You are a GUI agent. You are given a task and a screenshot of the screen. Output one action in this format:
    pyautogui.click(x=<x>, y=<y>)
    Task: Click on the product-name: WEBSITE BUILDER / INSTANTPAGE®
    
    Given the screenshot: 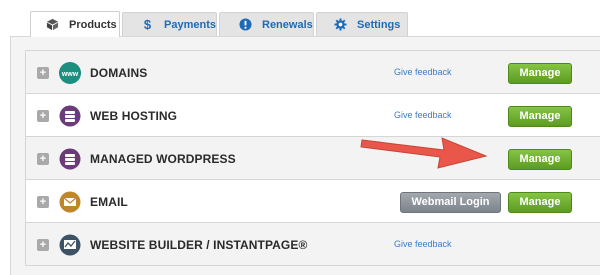 What is the action you would take?
    pyautogui.click(x=199, y=245)
    